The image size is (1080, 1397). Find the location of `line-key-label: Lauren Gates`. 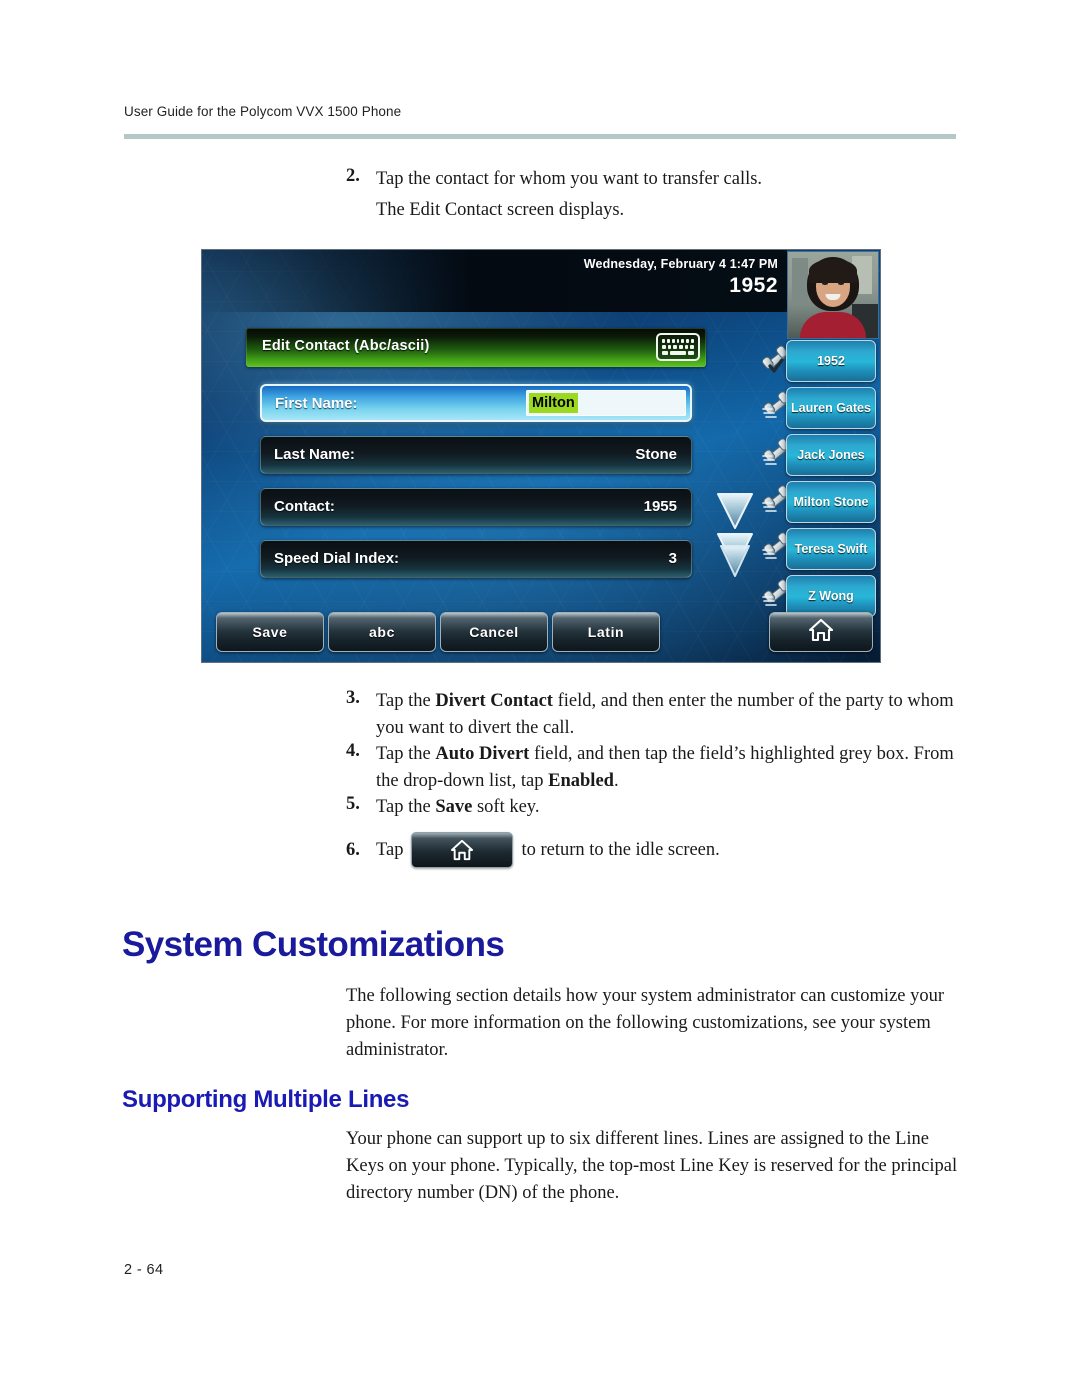

line-key-label: Lauren Gates is located at coordinates (831, 408).